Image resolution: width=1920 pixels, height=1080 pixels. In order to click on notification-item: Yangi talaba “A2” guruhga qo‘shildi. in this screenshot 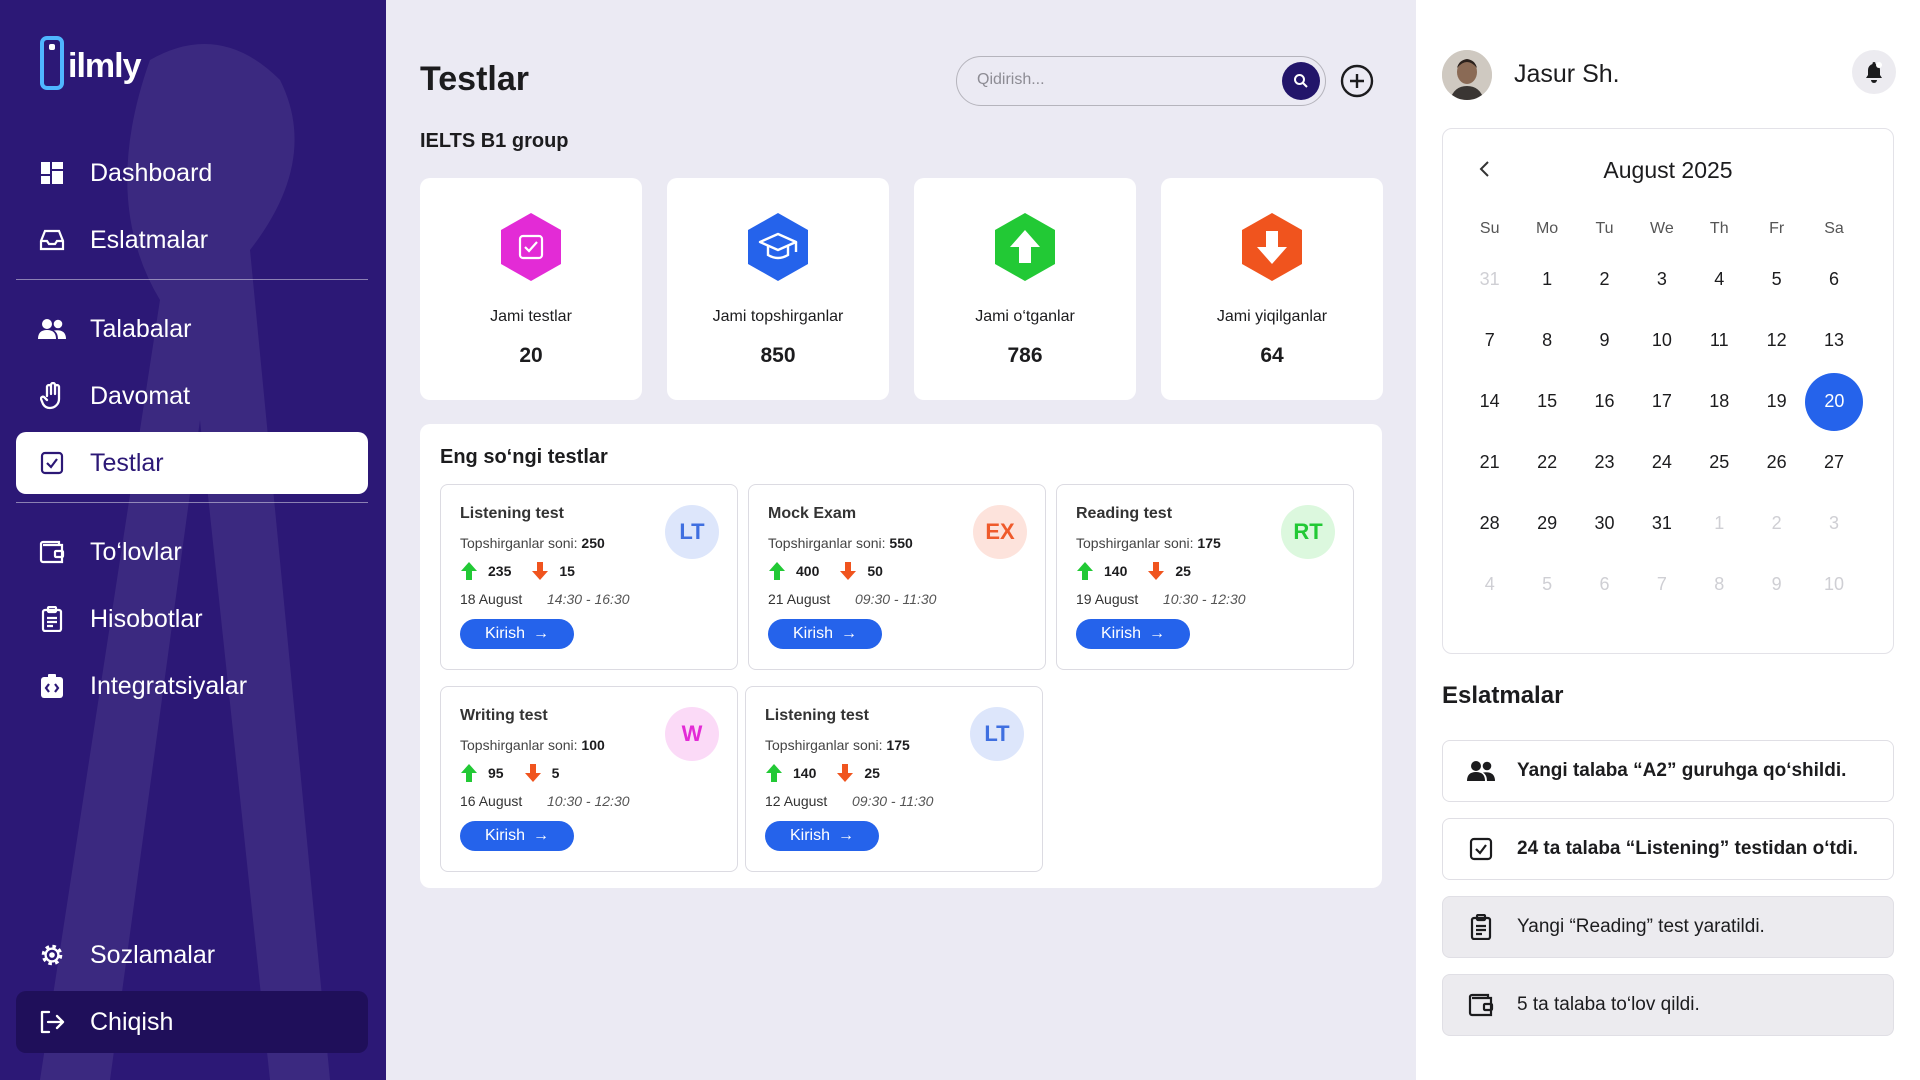, I will do `click(1668, 771)`.